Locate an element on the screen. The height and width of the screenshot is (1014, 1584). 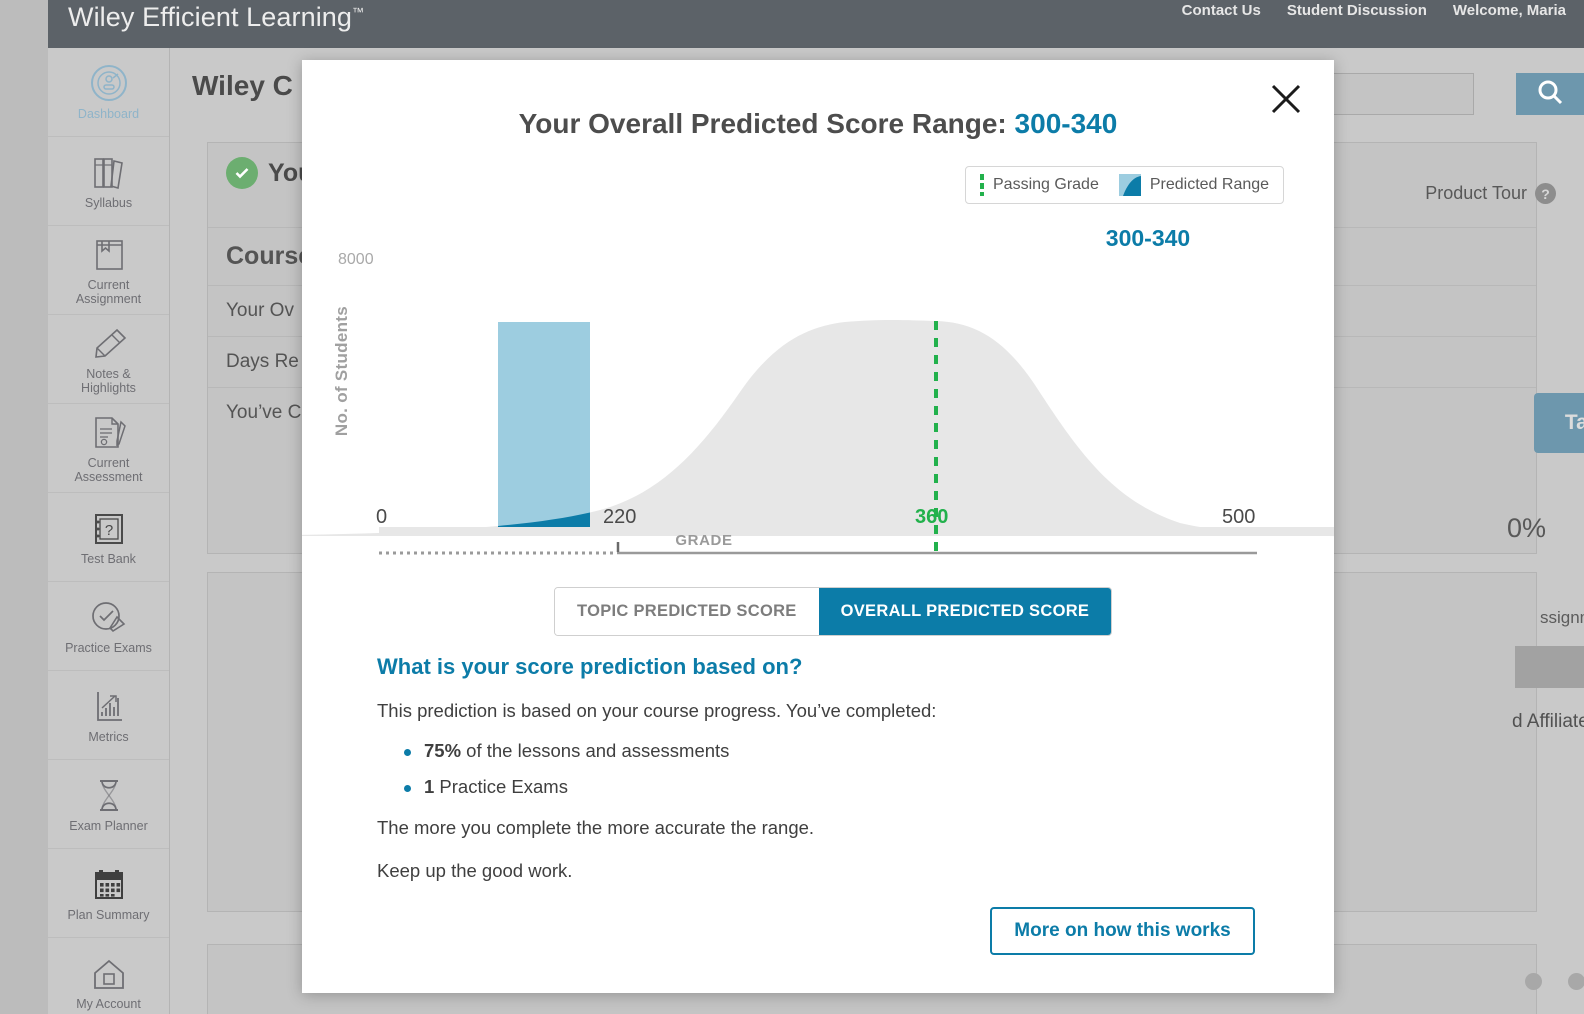
question-binder-icon: ? is located at coordinates (109, 529).